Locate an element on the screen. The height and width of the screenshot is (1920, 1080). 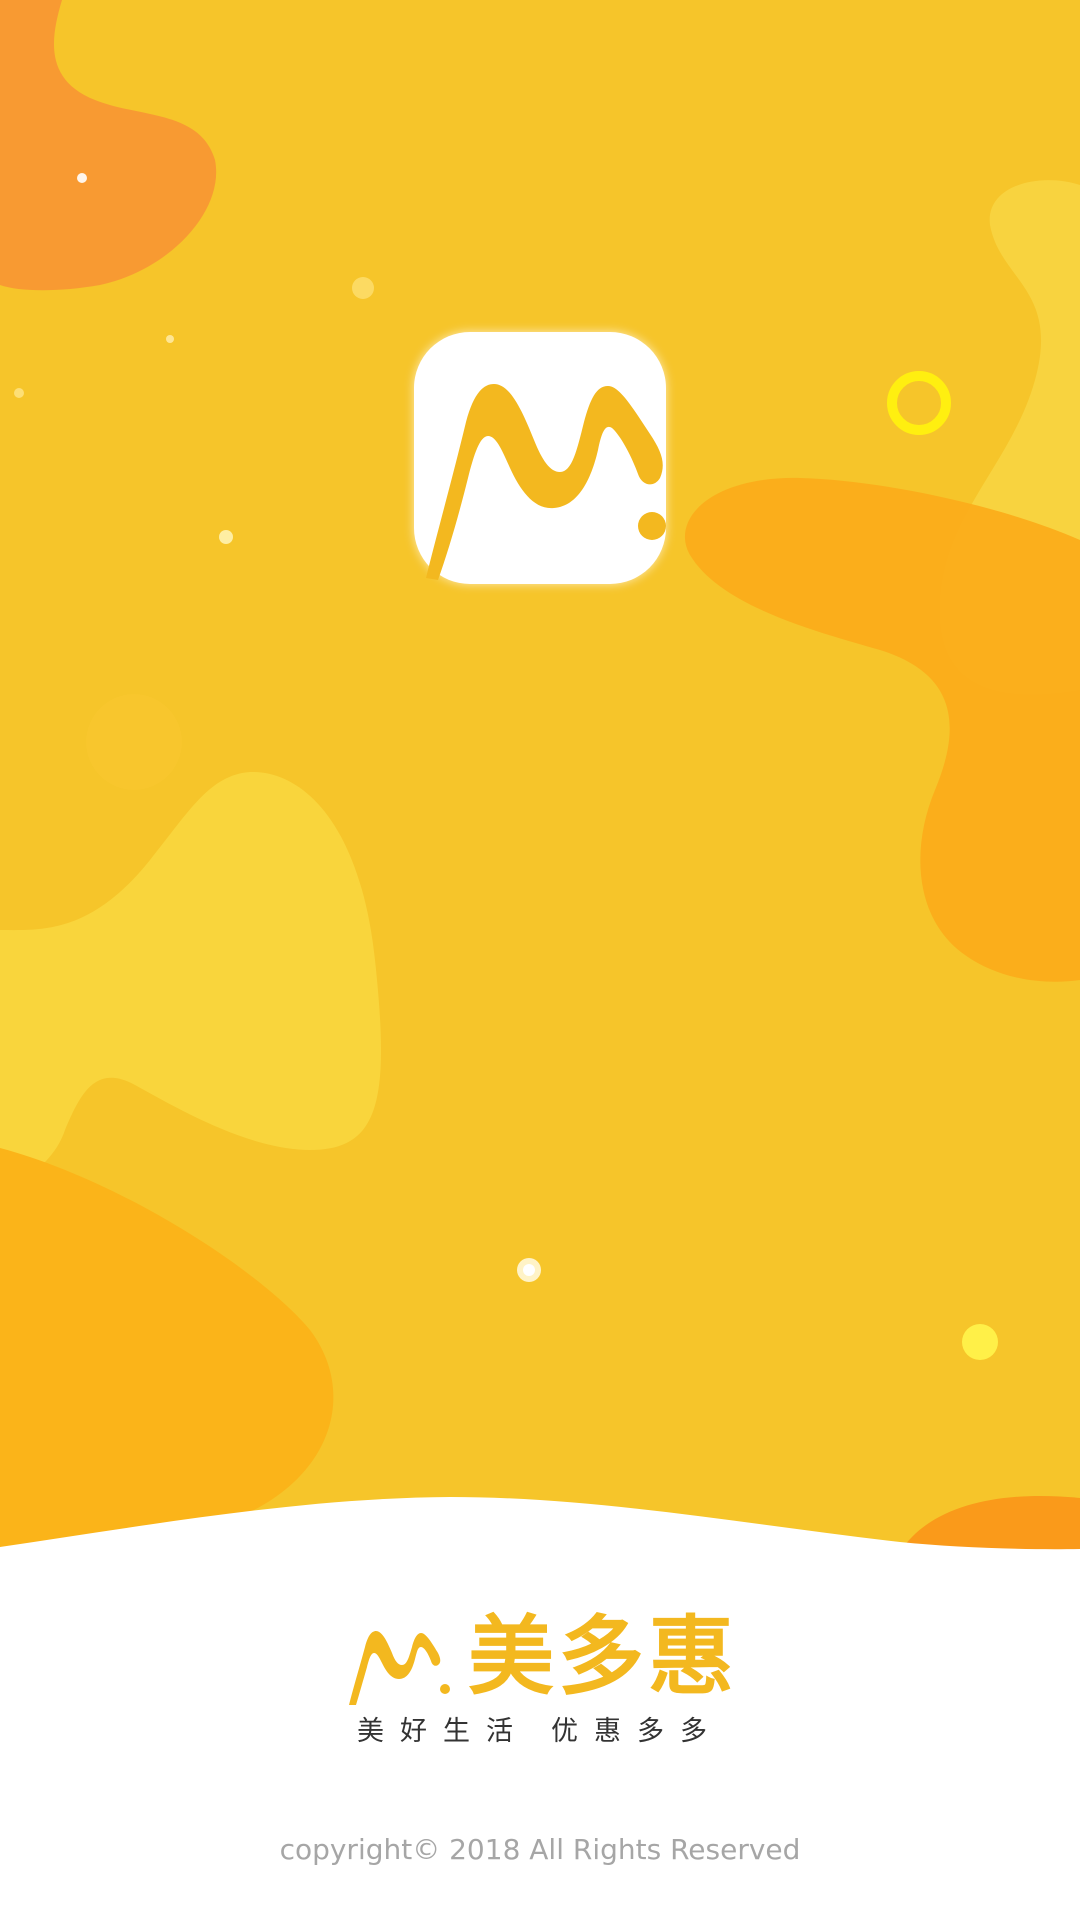
app-icon is located at coordinates (540, 458).